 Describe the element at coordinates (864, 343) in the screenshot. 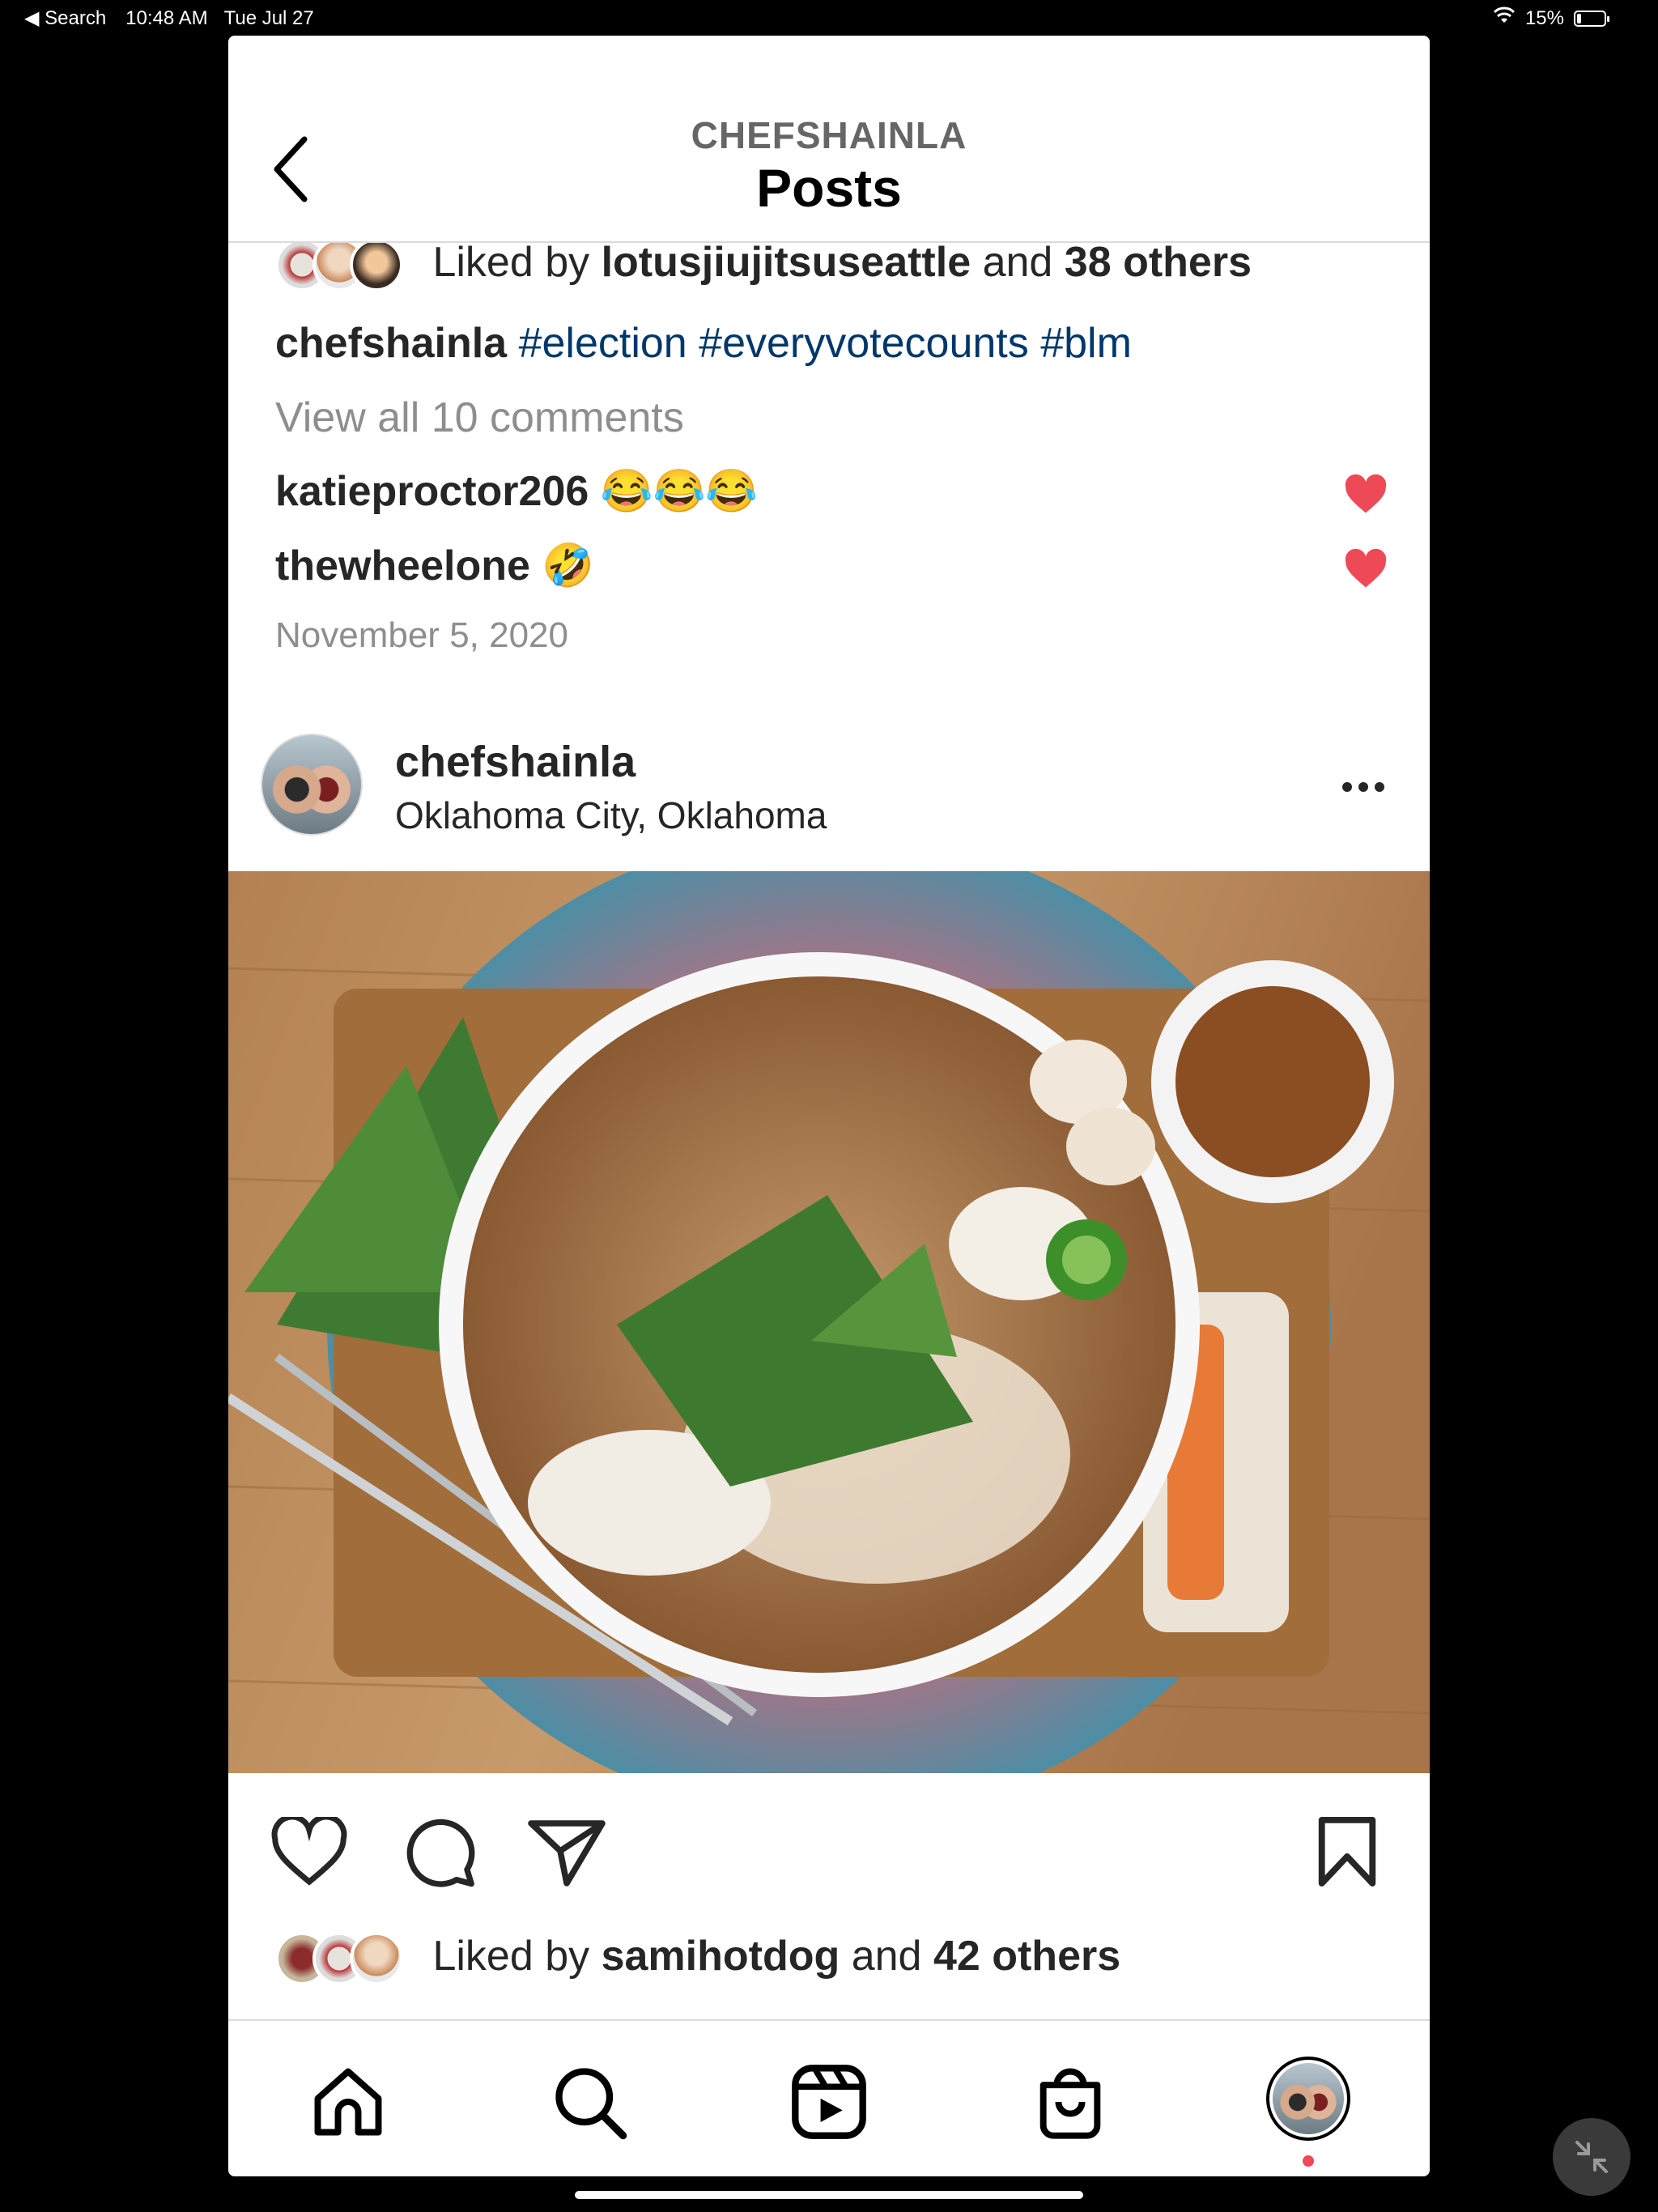

I see `hashtag-link: #everyvotecounts` at that location.